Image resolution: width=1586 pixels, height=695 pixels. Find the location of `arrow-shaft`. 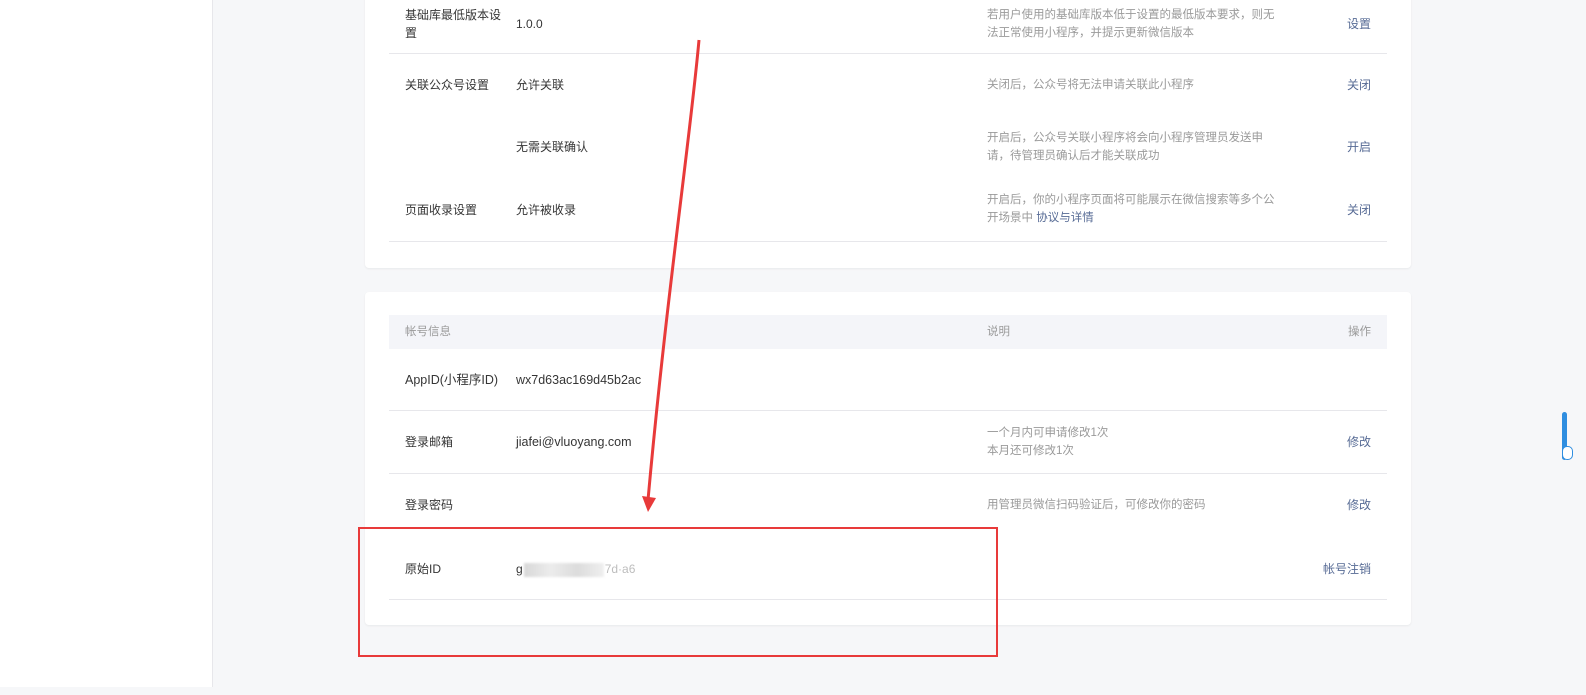

arrow-shaft is located at coordinates (673, 270).